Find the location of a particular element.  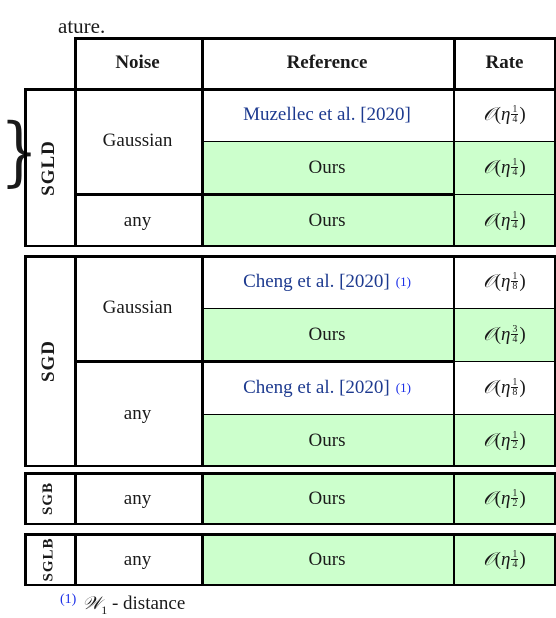

reference-citation: Cheng et al. [2020] (1) is located at coordinates (327, 387).